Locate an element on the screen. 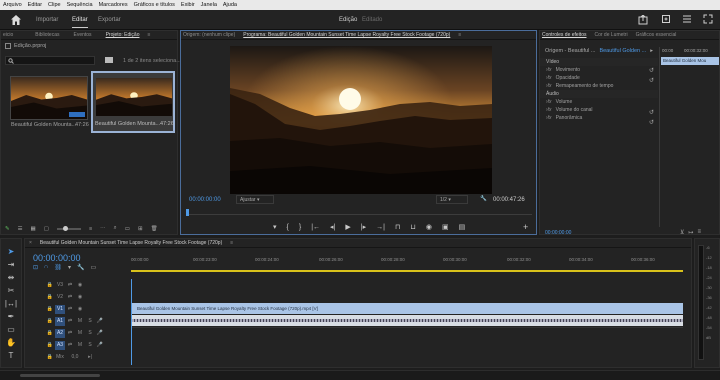 The image size is (720, 380). tab-graficos: Gráficos essencial is located at coordinates (656, 35).